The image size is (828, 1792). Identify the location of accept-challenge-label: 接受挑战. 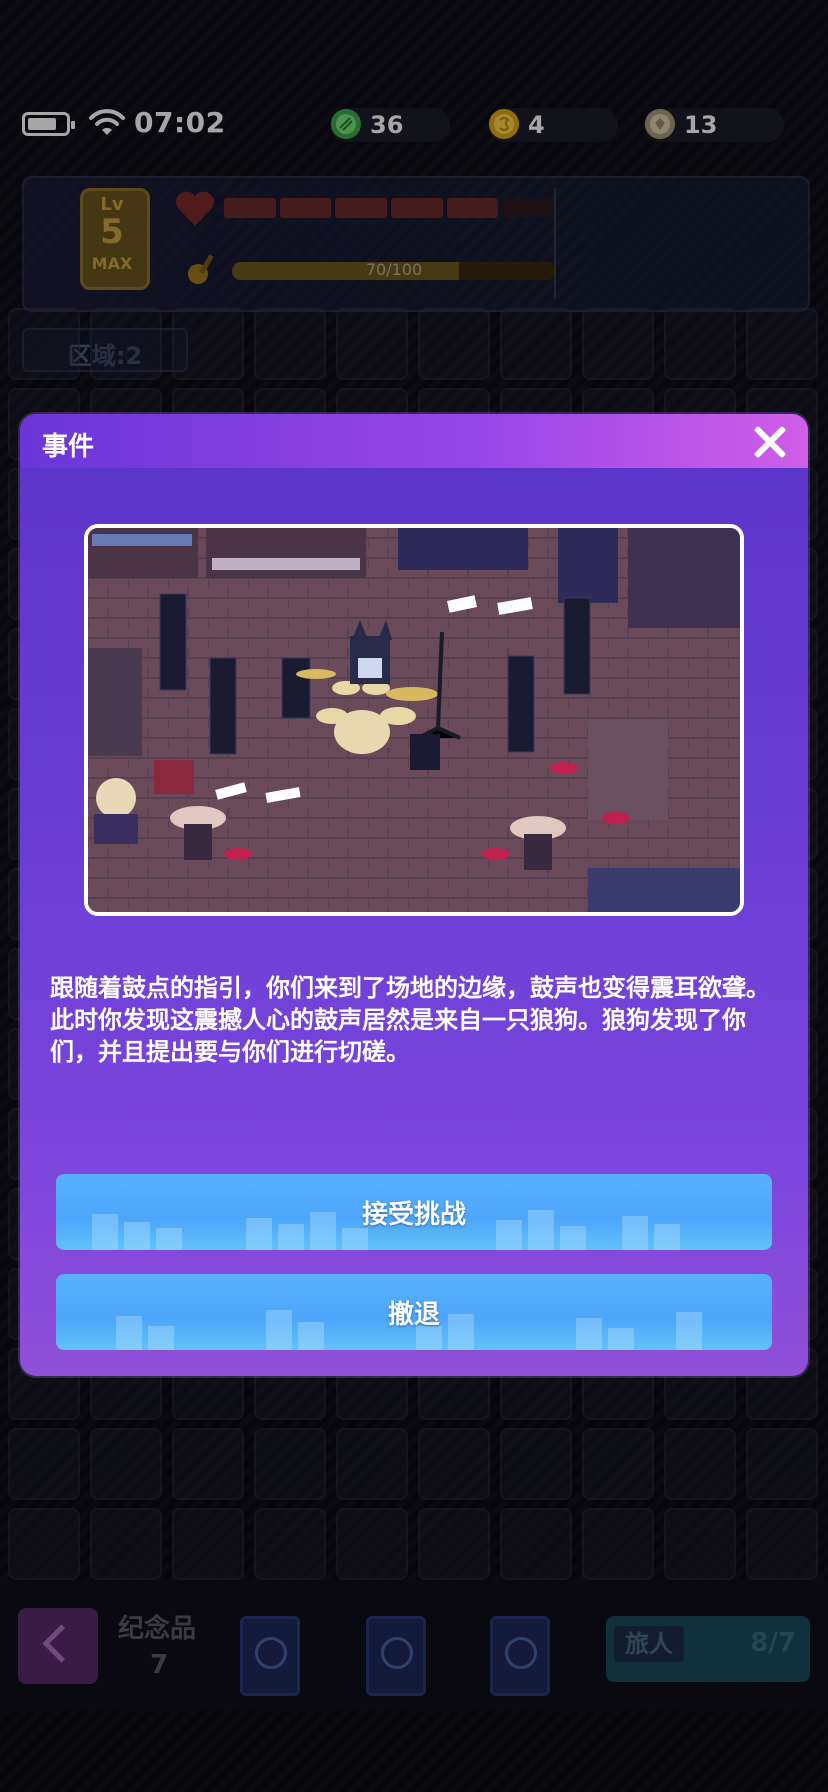
(413, 1215).